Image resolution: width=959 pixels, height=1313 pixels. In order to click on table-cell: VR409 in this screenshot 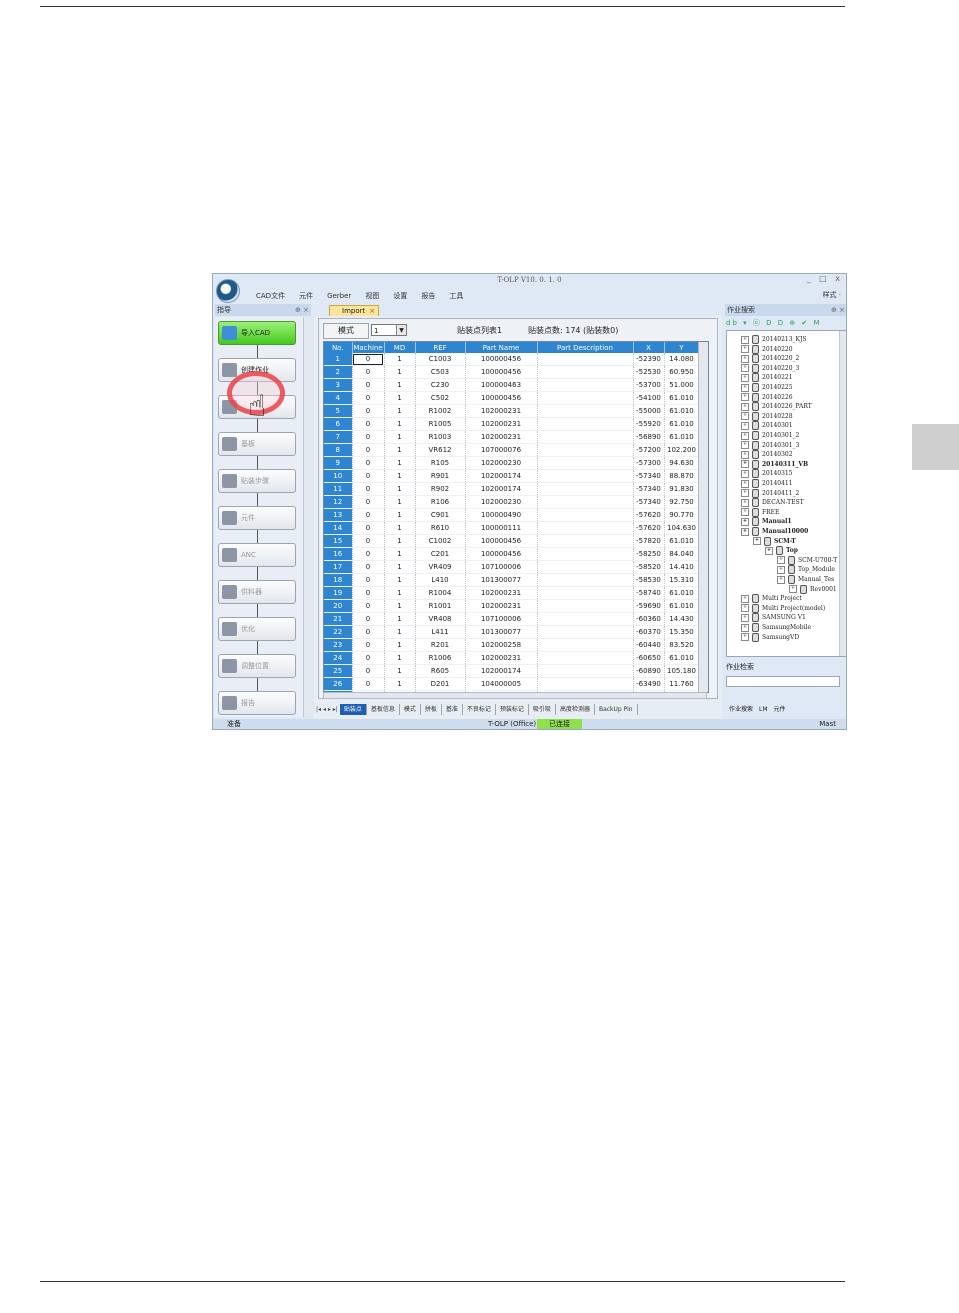, I will do `click(440, 567)`.